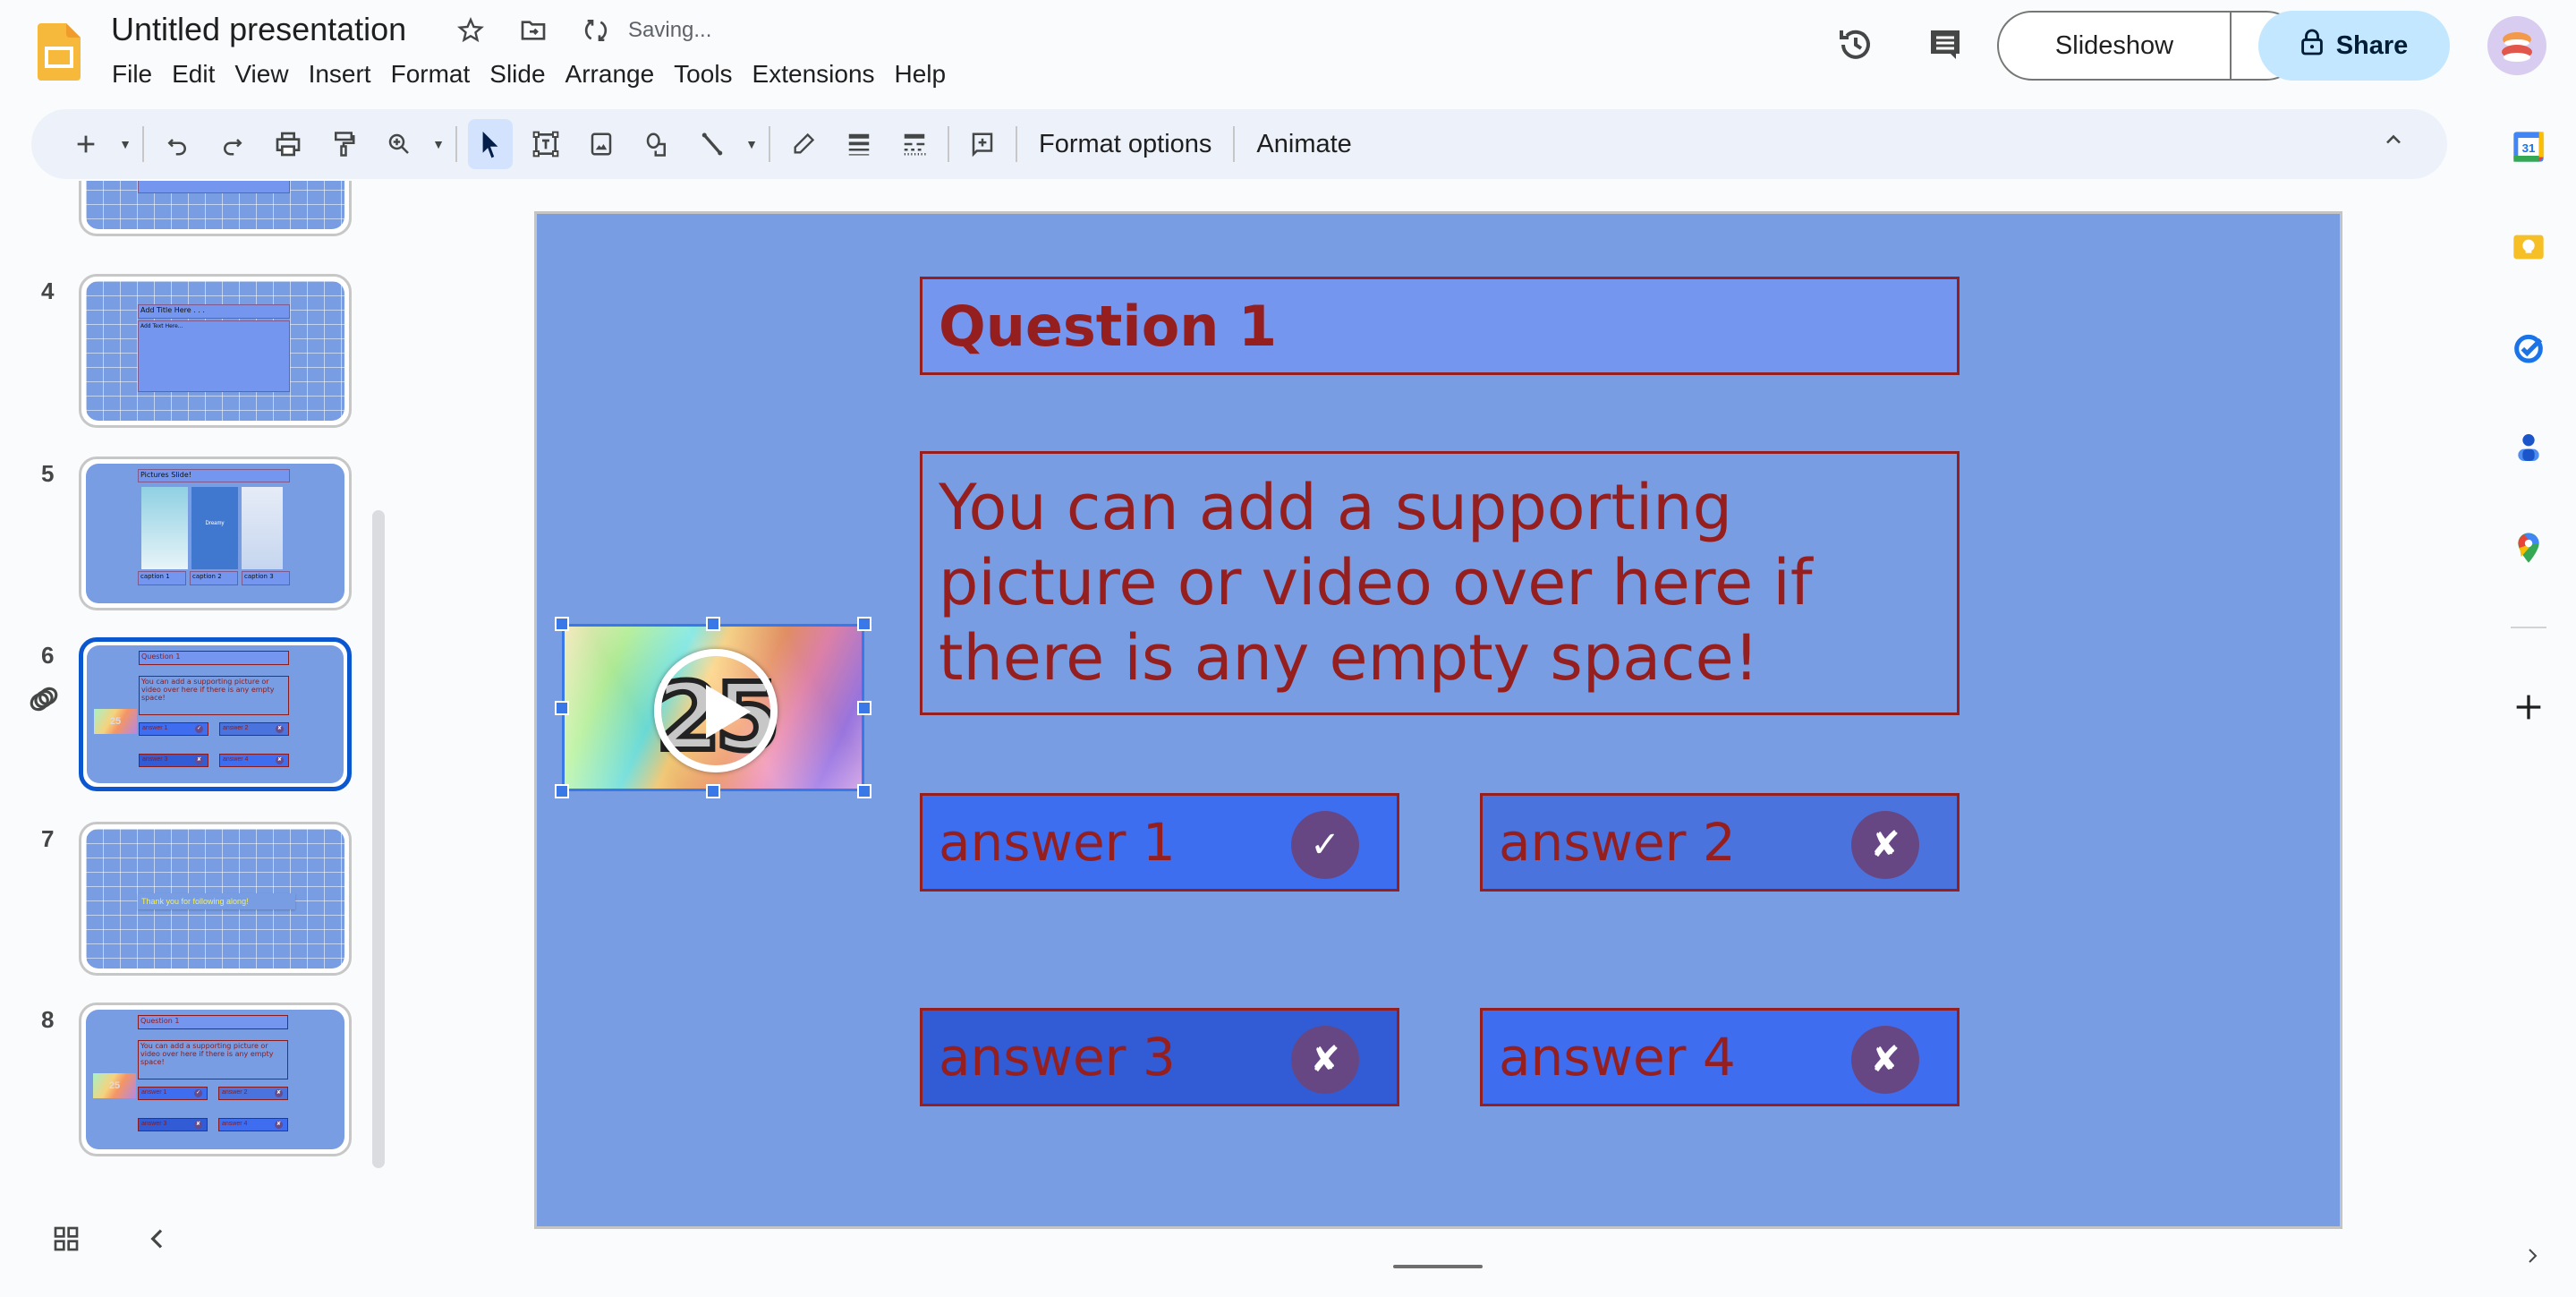  Describe the element at coordinates (177, 144) in the screenshot. I see `undo-icon` at that location.